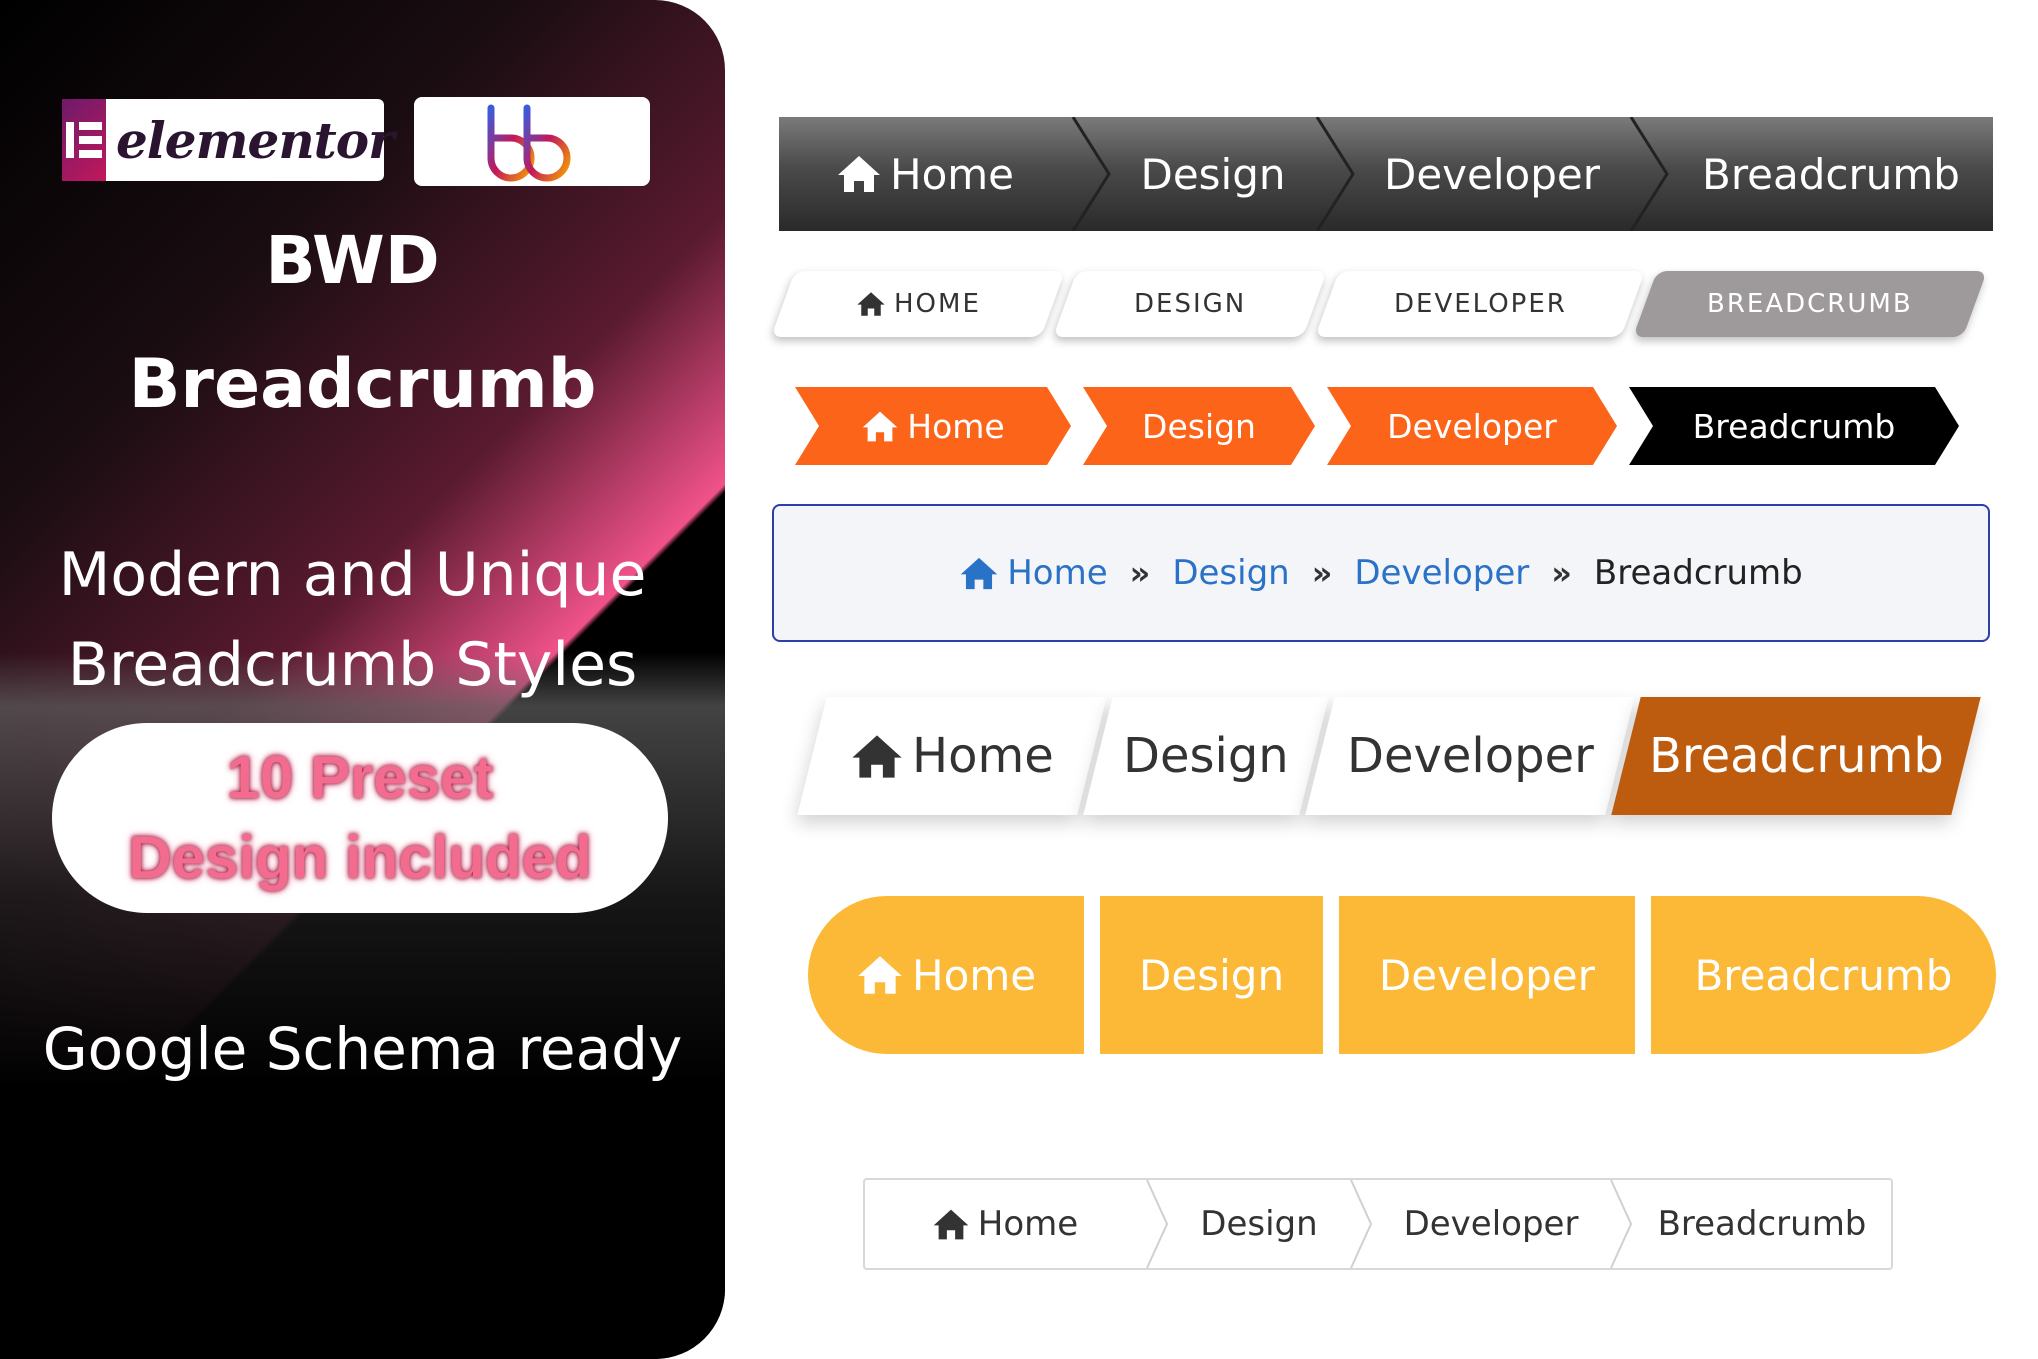 Image resolution: width=2038 pixels, height=1359 pixels. I want to click on breadcrumb-label: DESIGN, so click(1190, 304).